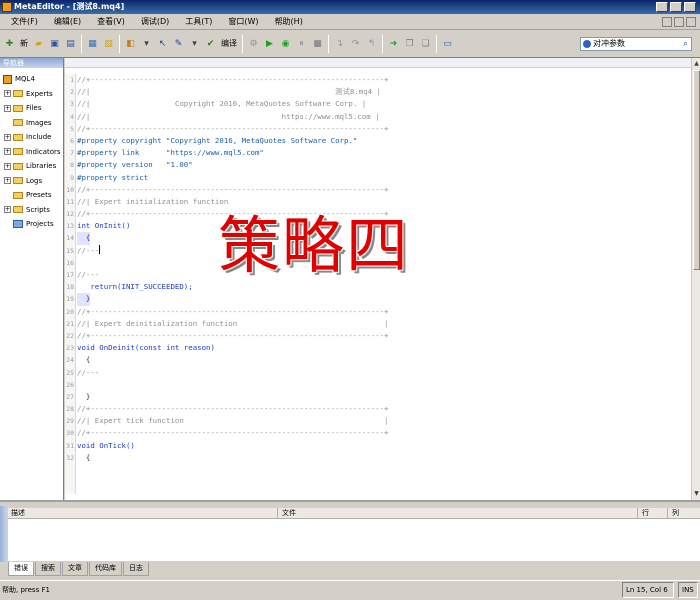  Describe the element at coordinates (376, 153) in the screenshot. I see `code-line: 7 #property link "https://www.mql5.com"` at that location.